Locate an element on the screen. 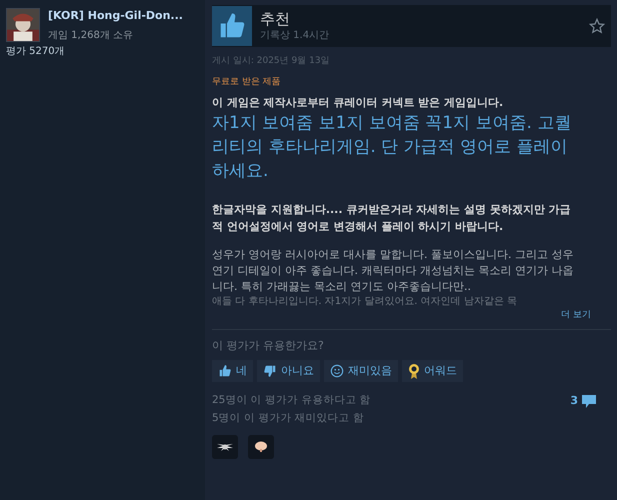 The width and height of the screenshot is (617, 500). no-vote-button: 아니요 is located at coordinates (288, 371).